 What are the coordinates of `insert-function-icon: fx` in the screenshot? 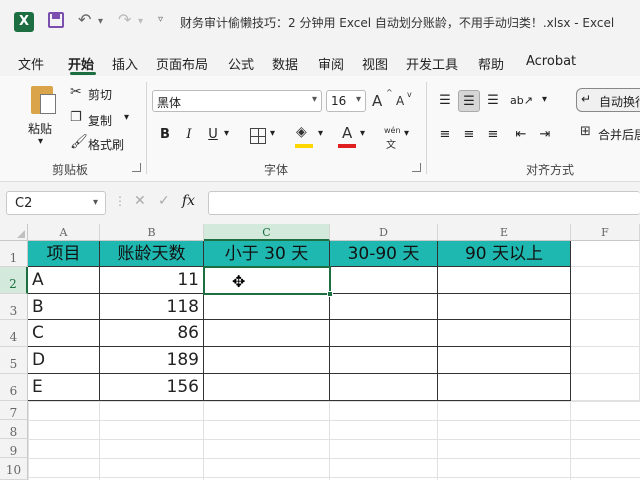 It's located at (188, 201).